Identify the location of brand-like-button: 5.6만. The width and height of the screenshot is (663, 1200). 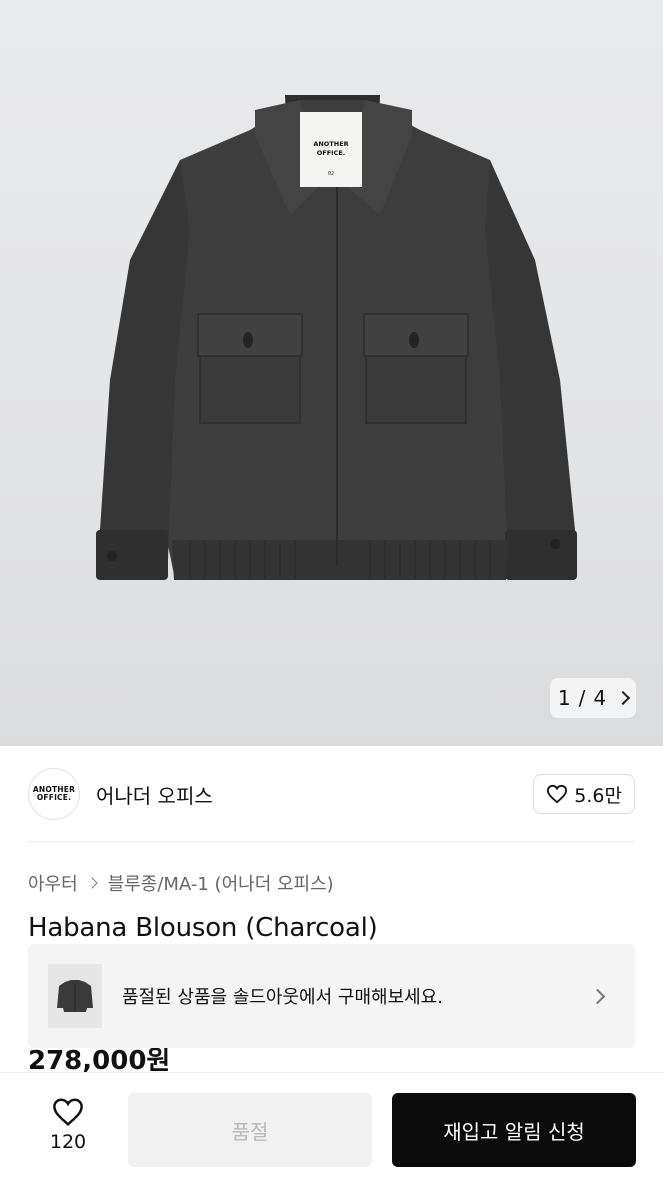
(584, 794).